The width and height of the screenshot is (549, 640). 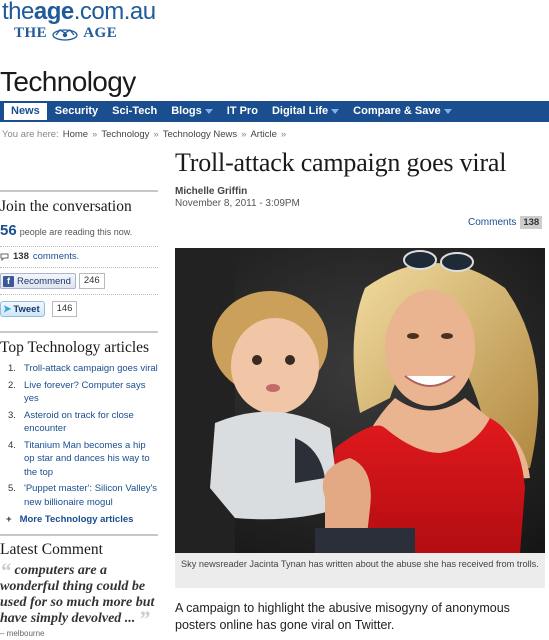 What do you see at coordinates (361, 191) in the screenshot?
I see `article-author: Michelle Griffin` at bounding box center [361, 191].